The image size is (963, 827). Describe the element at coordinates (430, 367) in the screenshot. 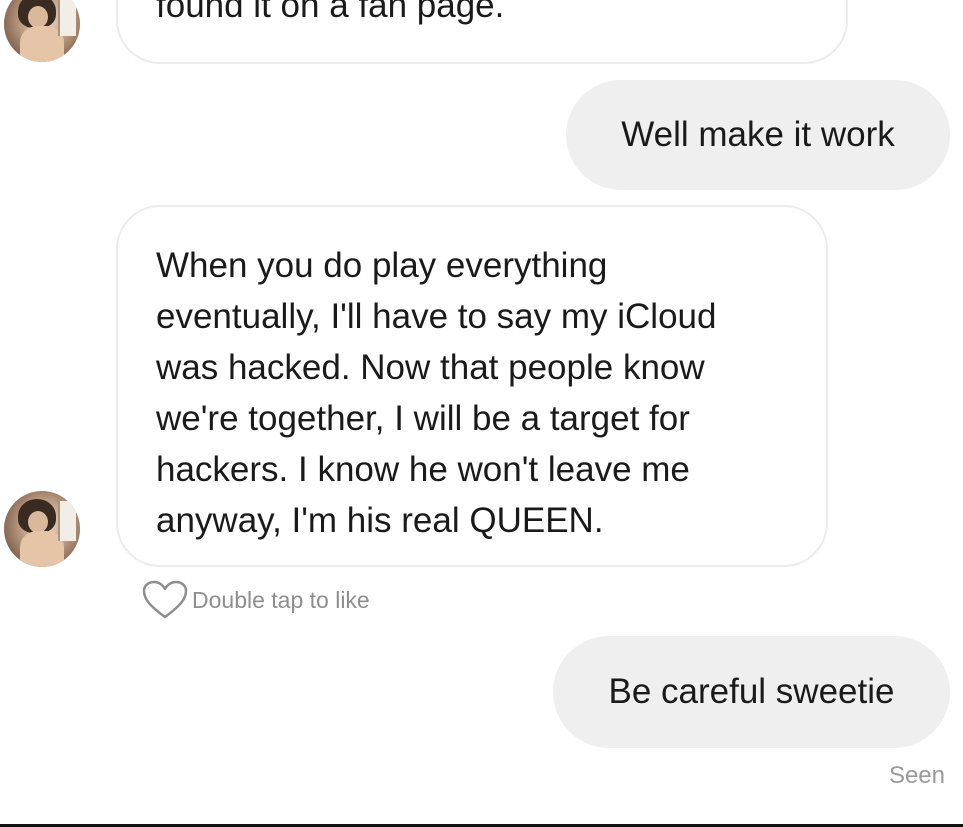

I see `message-line: was hacked. Now that people know` at that location.